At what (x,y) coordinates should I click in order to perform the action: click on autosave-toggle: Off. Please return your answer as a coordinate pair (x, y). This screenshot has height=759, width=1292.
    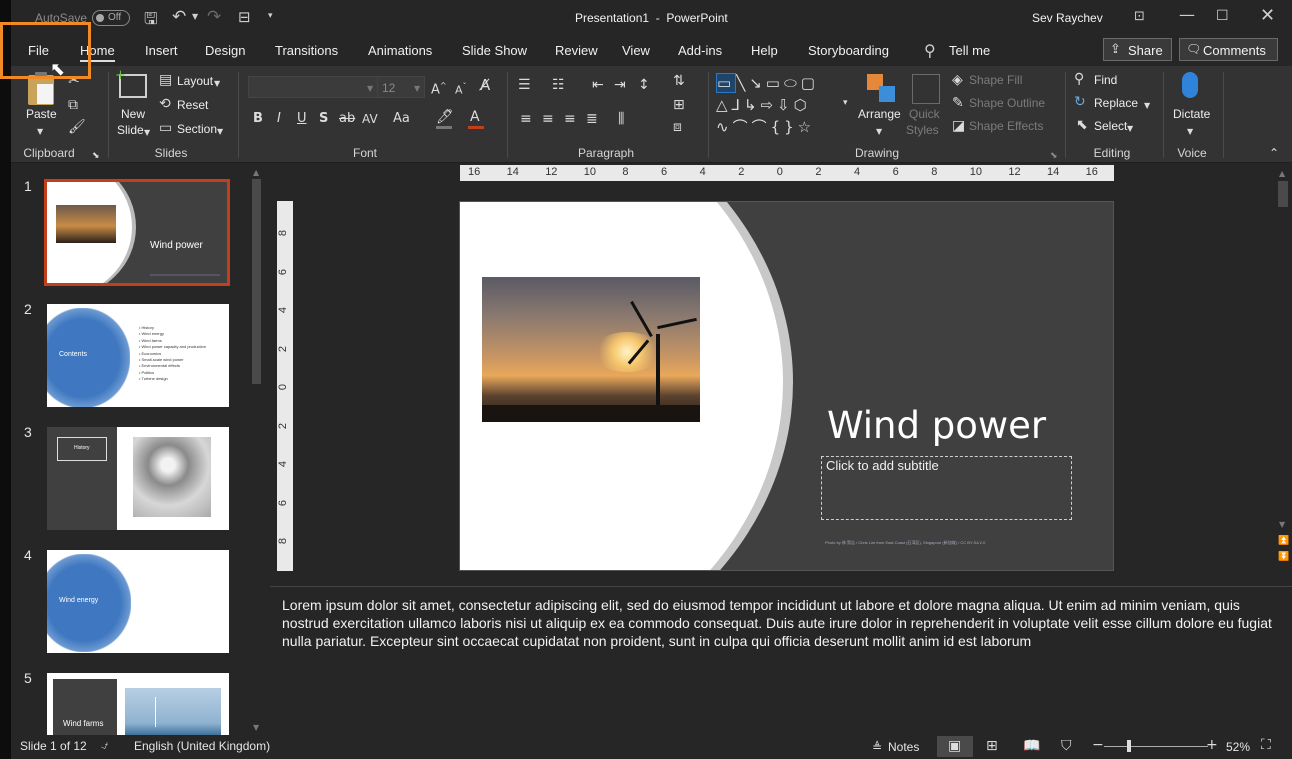
    Looking at the image, I should click on (111, 18).